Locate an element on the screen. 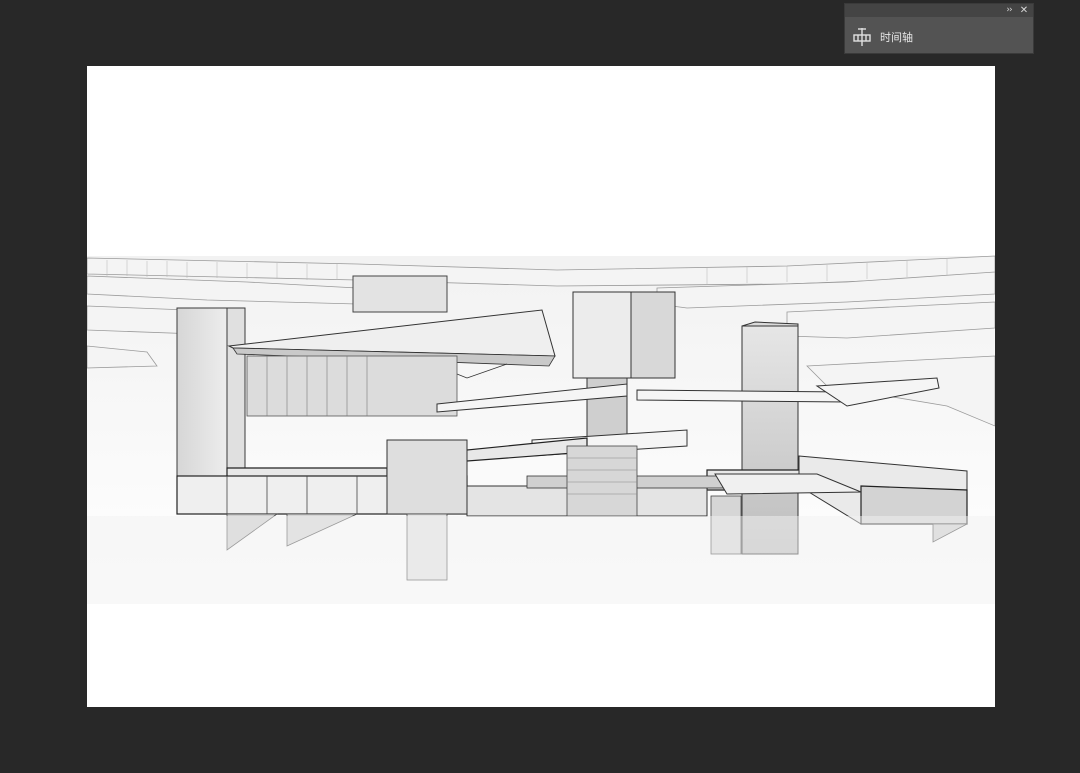 Image resolution: width=1080 pixels, height=773 pixels. timeline-panel-button: 时间轴 is located at coordinates (882, 37).